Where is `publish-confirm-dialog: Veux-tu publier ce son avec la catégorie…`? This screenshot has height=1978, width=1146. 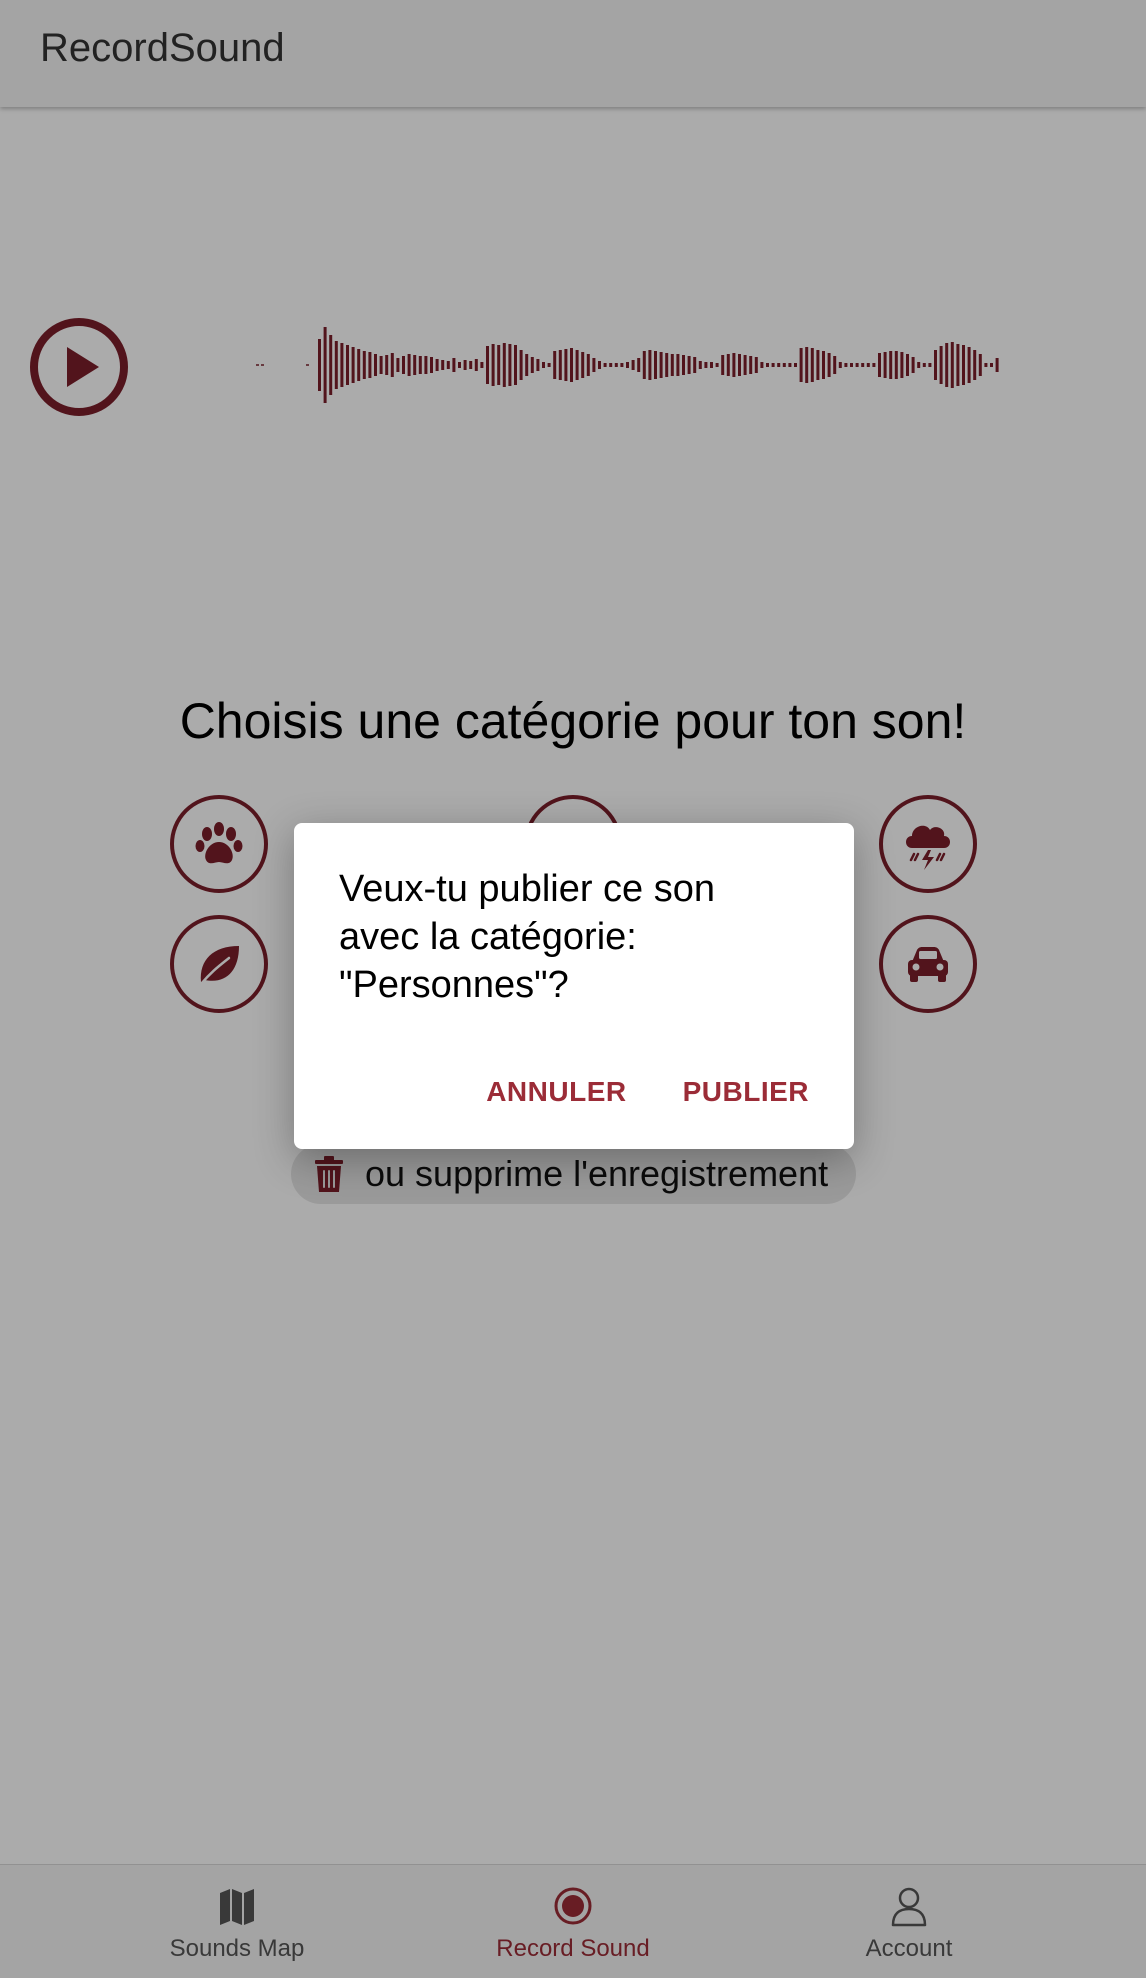 publish-confirm-dialog: Veux-tu publier ce son avec la catégorie… is located at coordinates (574, 986).